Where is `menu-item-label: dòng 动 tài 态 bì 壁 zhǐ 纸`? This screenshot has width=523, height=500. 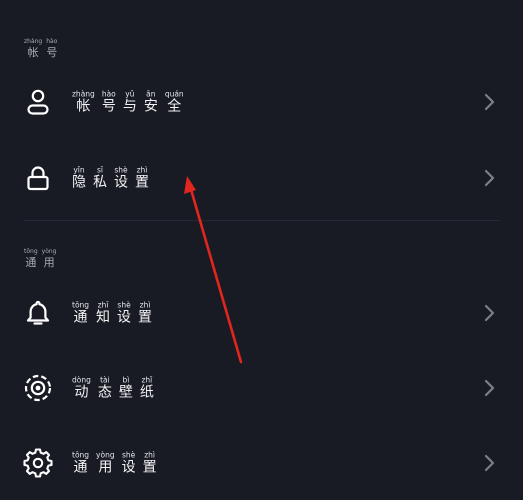
menu-item-label: dòng 动 tài 态 bì 壁 zhǐ 纸 is located at coordinates (113, 388).